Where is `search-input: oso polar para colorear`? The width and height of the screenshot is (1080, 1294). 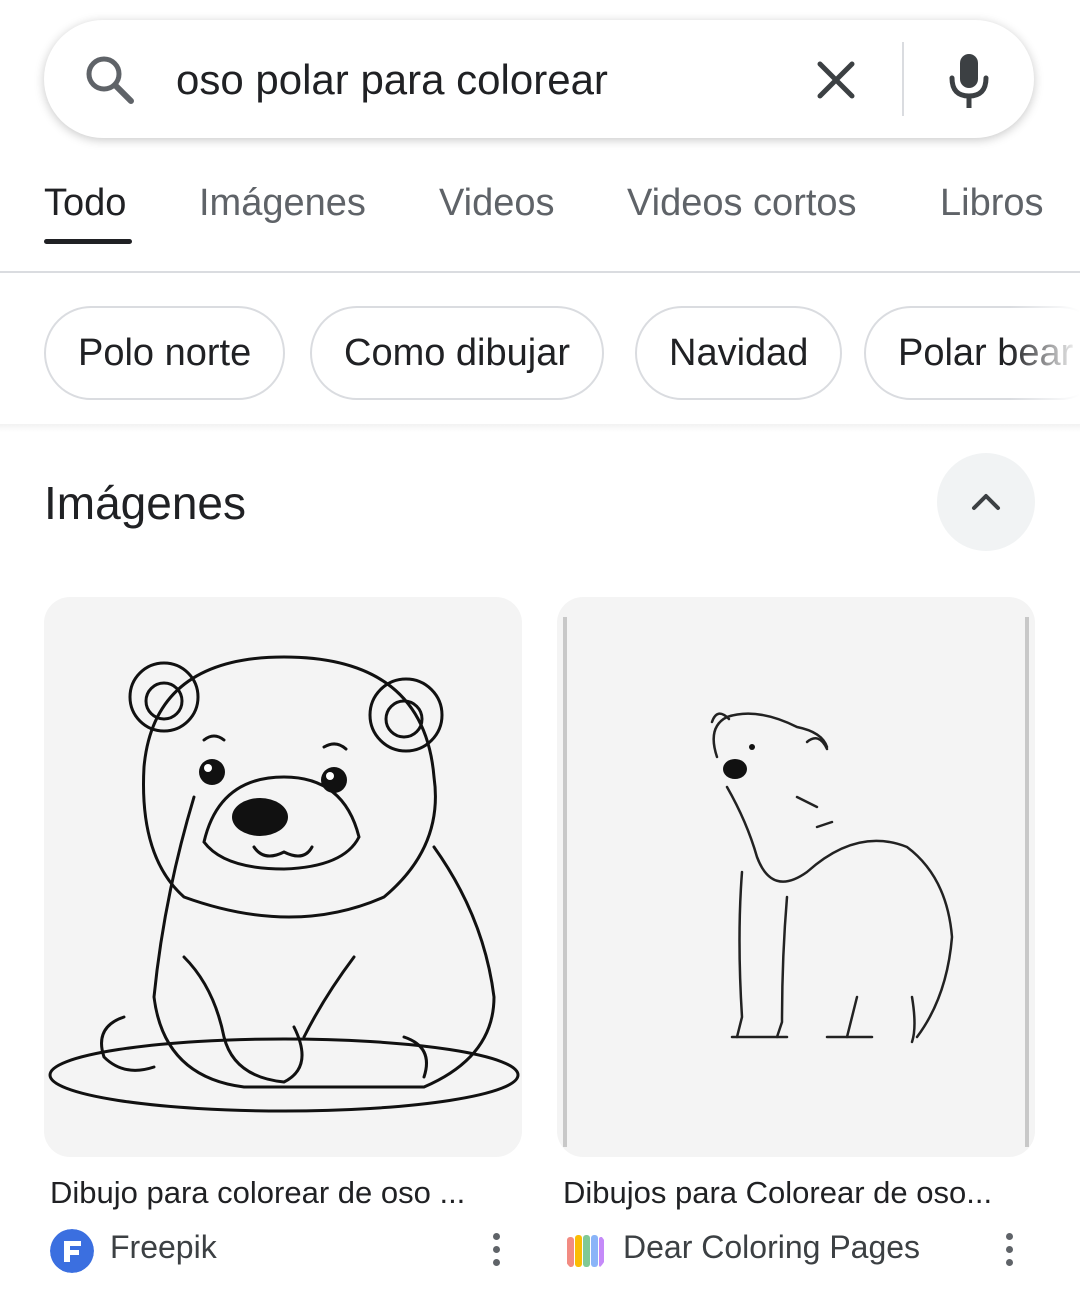
search-input: oso polar para colorear is located at coordinates (392, 80).